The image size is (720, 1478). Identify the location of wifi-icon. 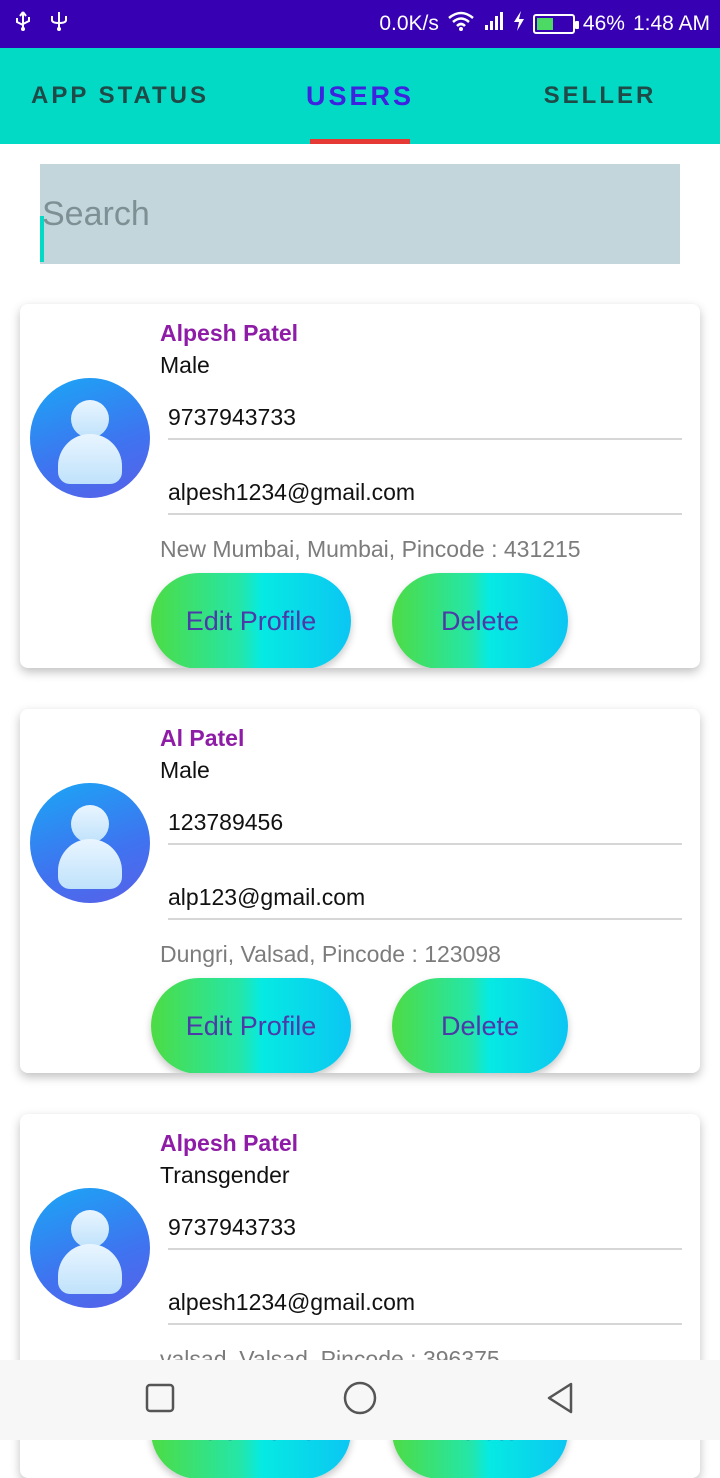
(461, 24).